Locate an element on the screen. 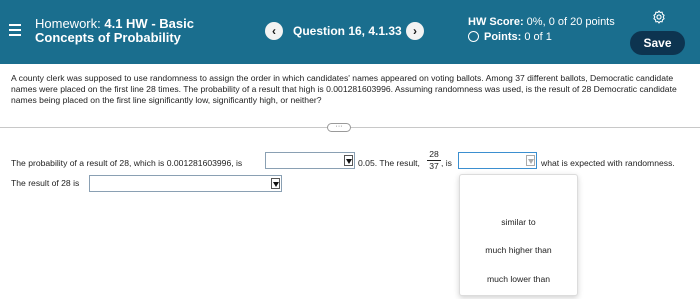 Image resolution: width=700 pixels, height=299 pixels. hw-score: HW Score: 0%, 0 of 20 points is located at coordinates (541, 22).